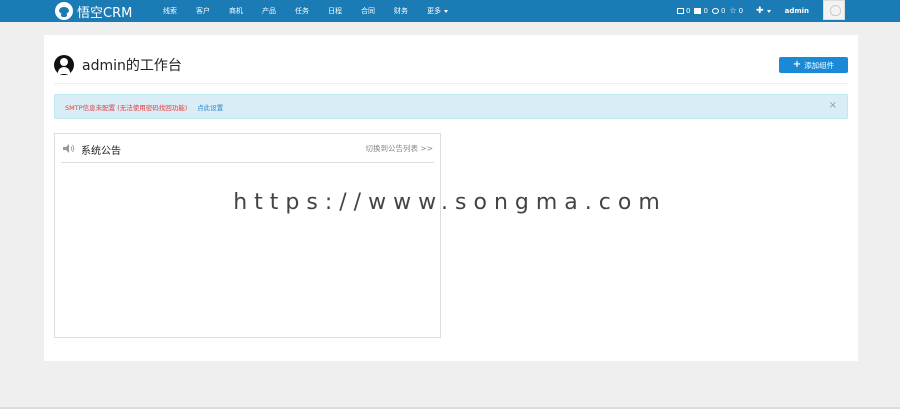 The image size is (900, 409). I want to click on monkey-logo-icon, so click(64, 11).